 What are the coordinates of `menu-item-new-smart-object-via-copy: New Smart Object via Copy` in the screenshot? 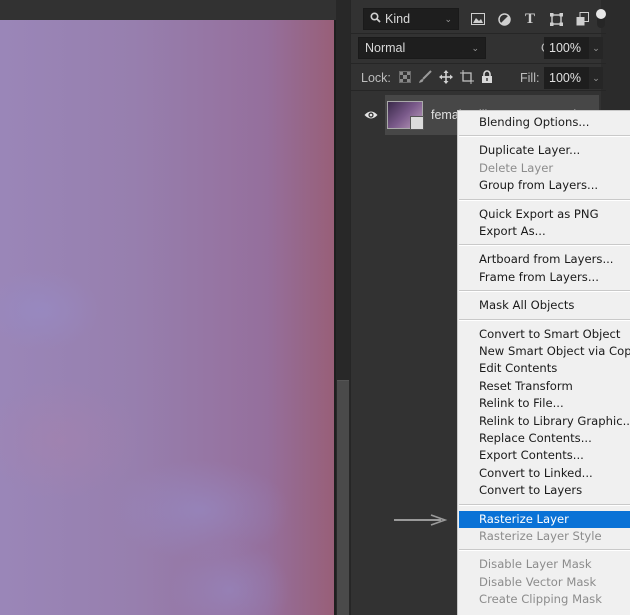 It's located at (544, 351).